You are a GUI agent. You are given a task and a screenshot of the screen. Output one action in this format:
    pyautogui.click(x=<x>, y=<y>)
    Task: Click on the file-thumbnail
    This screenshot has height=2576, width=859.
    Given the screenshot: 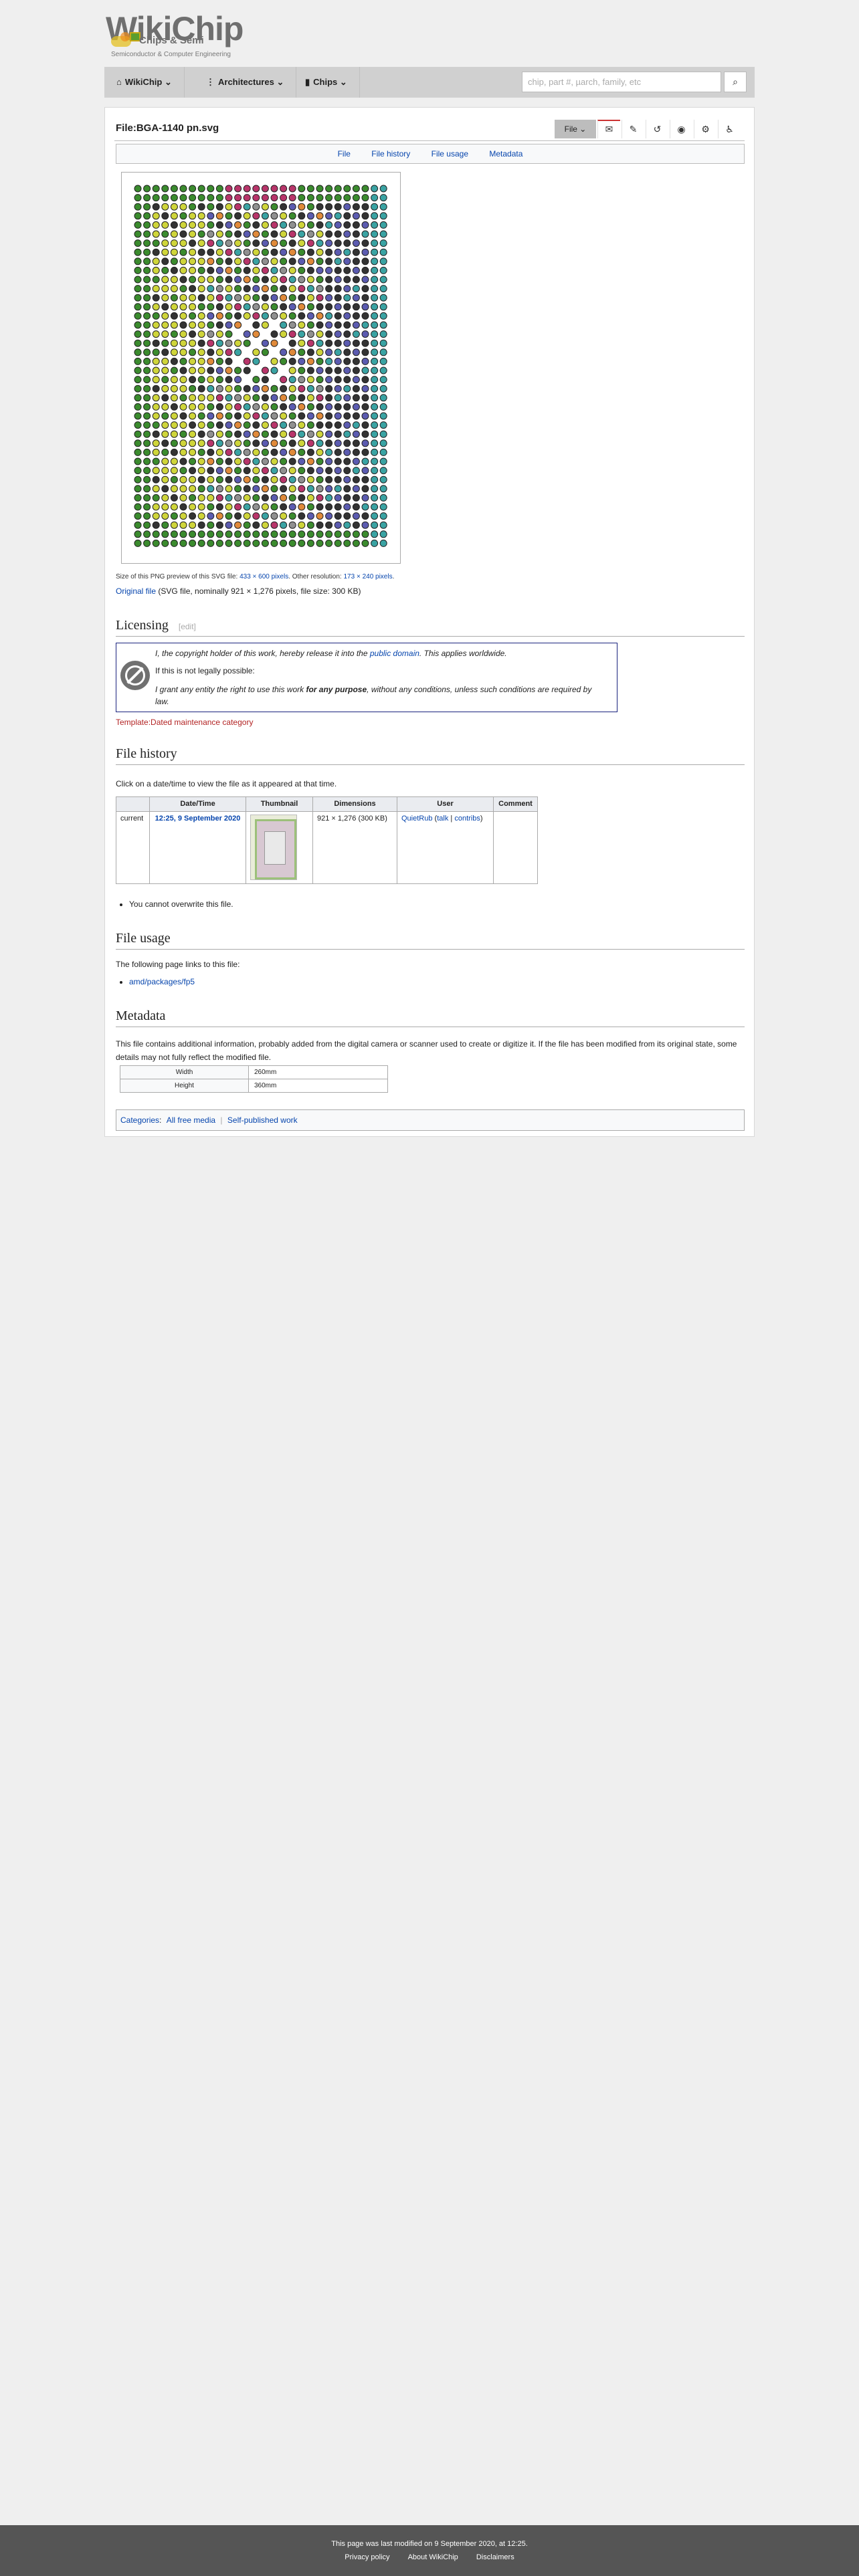 What is the action you would take?
    pyautogui.click(x=273, y=847)
    